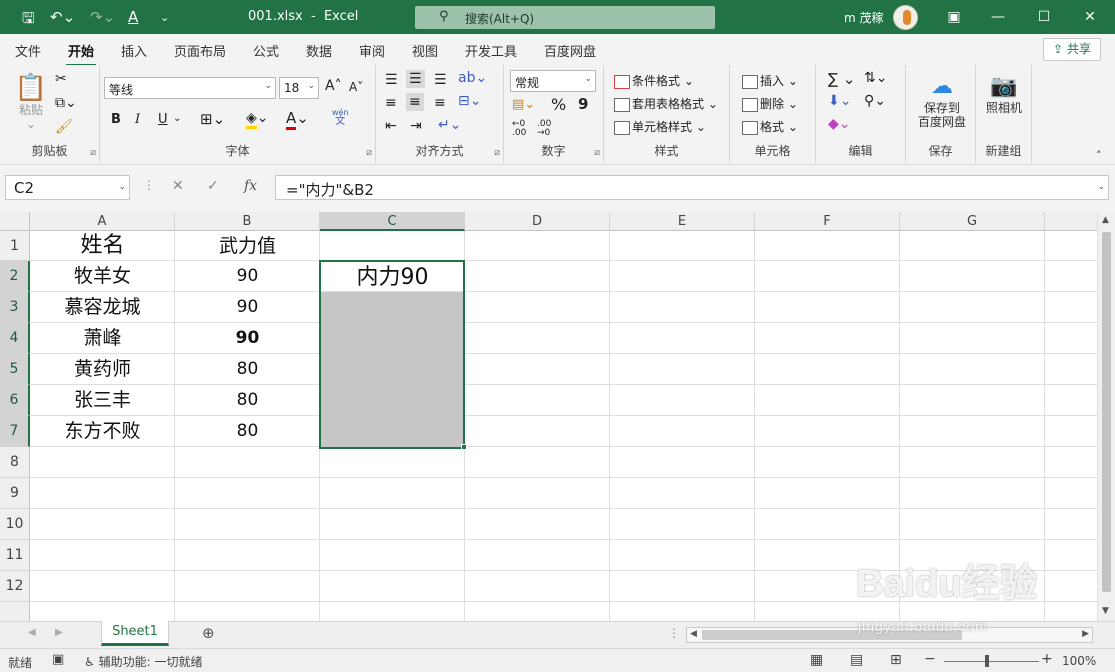 This screenshot has width=1115, height=672. Describe the element at coordinates (67, 187) in the screenshot. I see `name-box: C2 ⌄` at that location.